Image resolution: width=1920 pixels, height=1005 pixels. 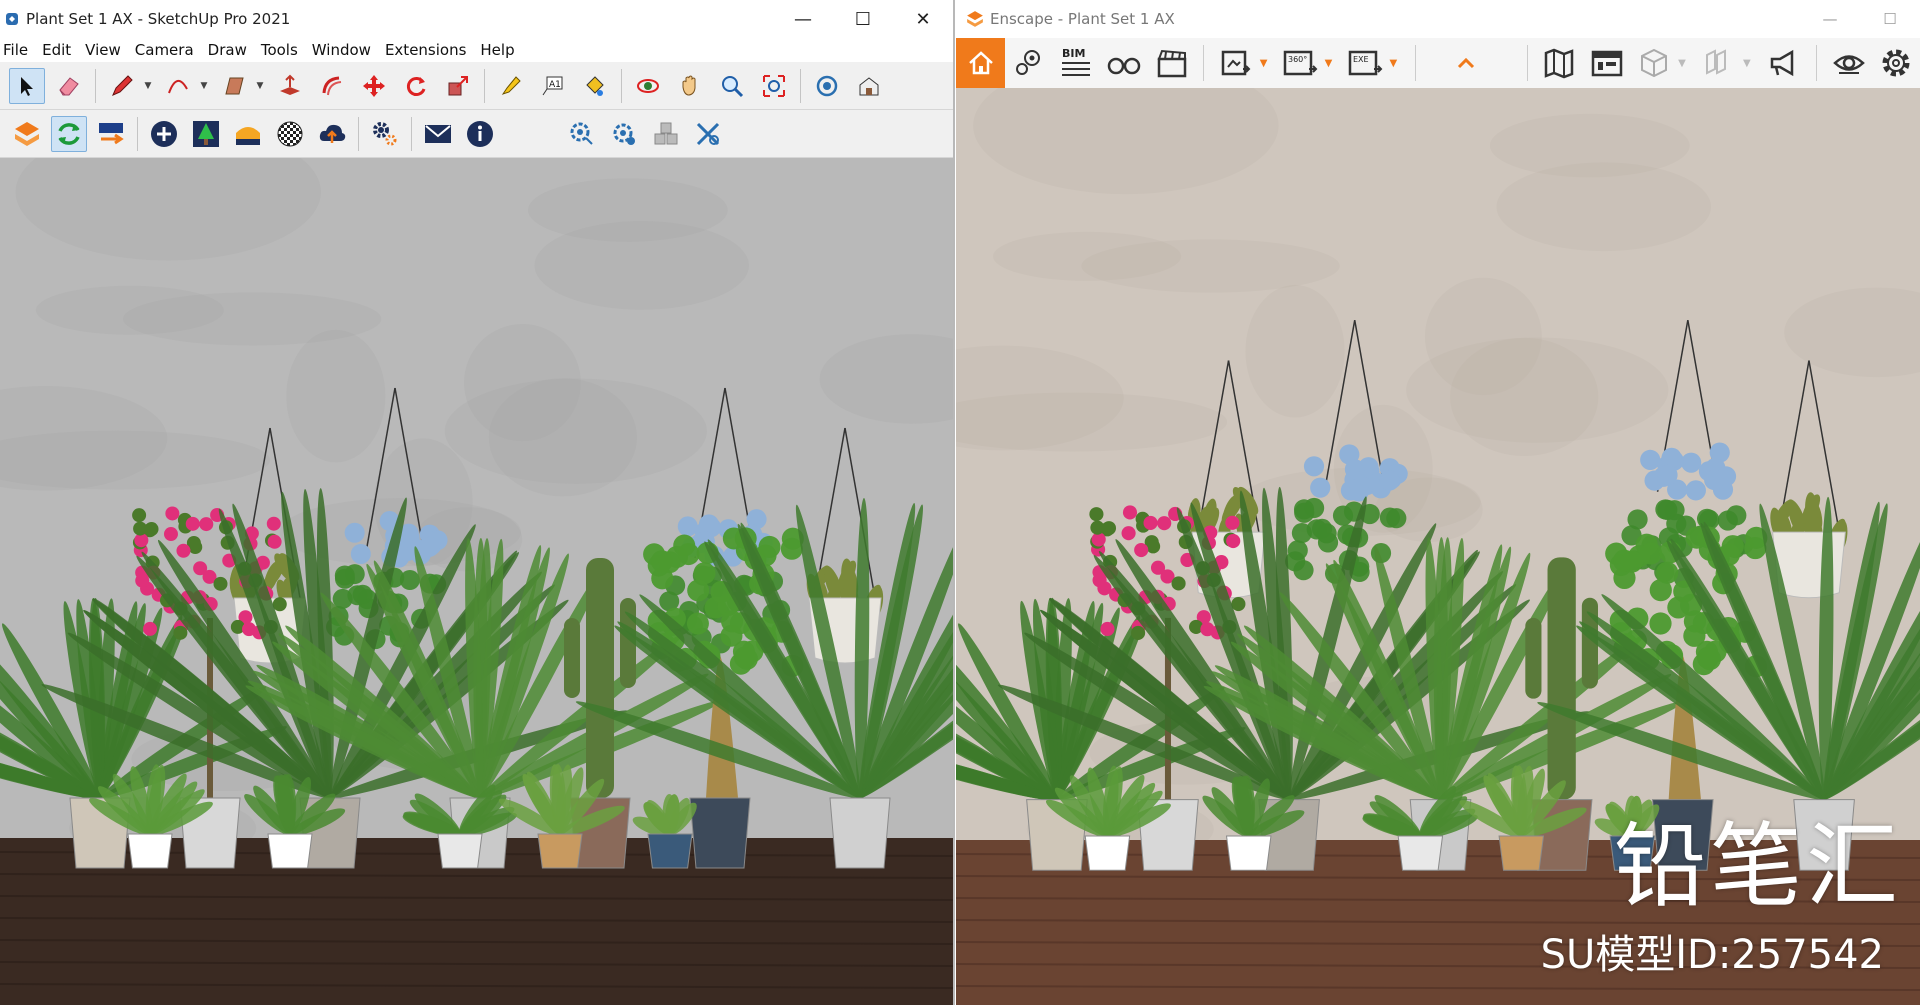 What do you see at coordinates (582, 134) in the screenshot?
I see `enscape-capture-button` at bounding box center [582, 134].